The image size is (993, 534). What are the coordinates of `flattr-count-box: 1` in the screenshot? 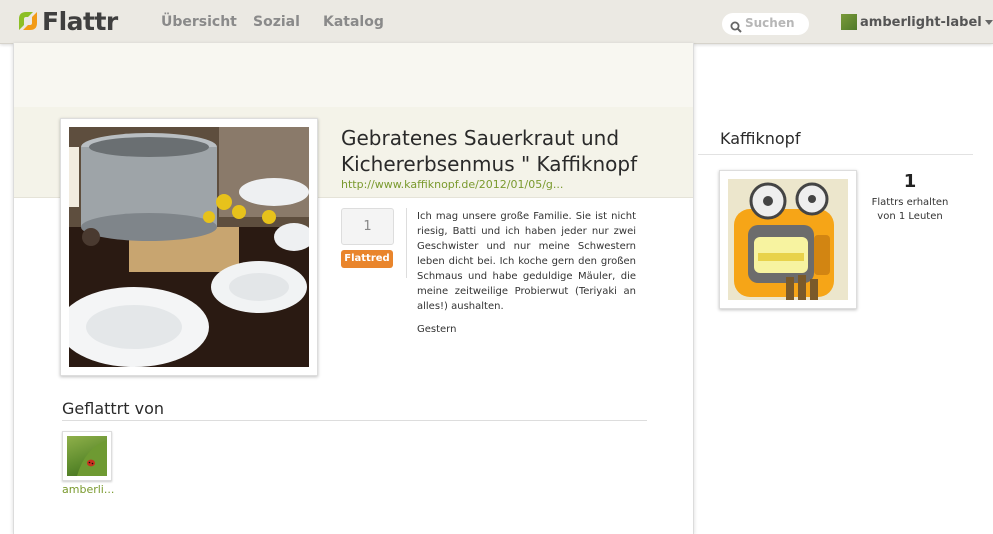 It's located at (367, 226).